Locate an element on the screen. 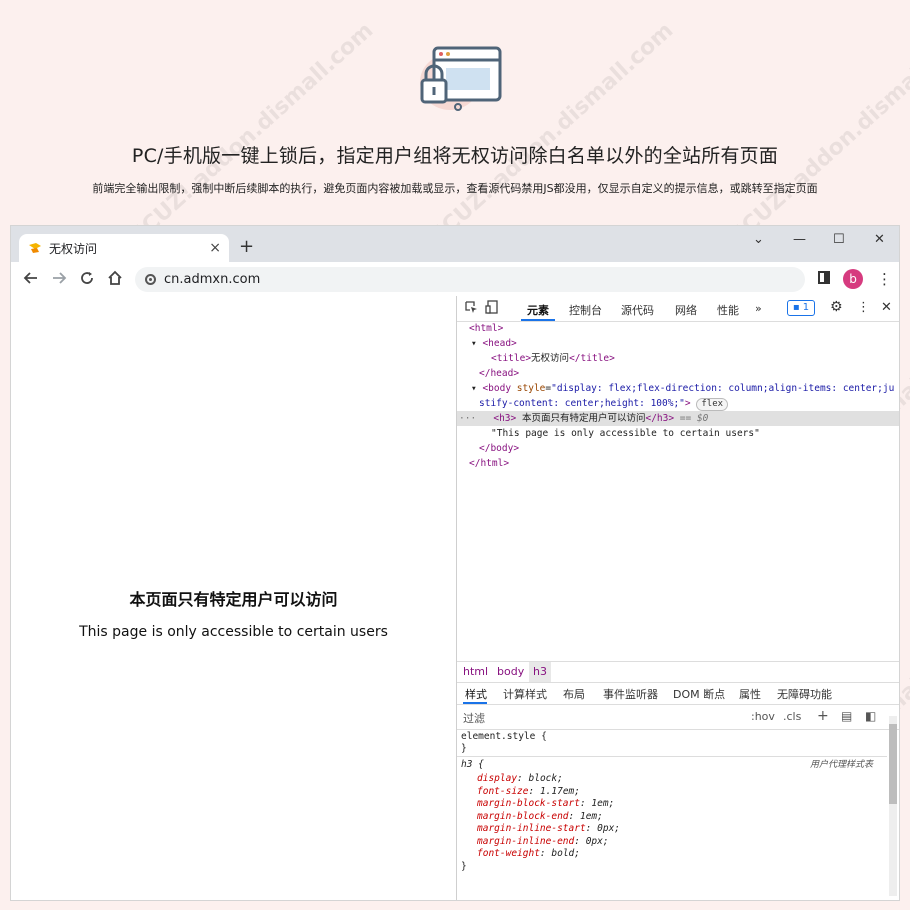 This screenshot has width=910, height=910. tab-sources: 源代码 is located at coordinates (637, 310).